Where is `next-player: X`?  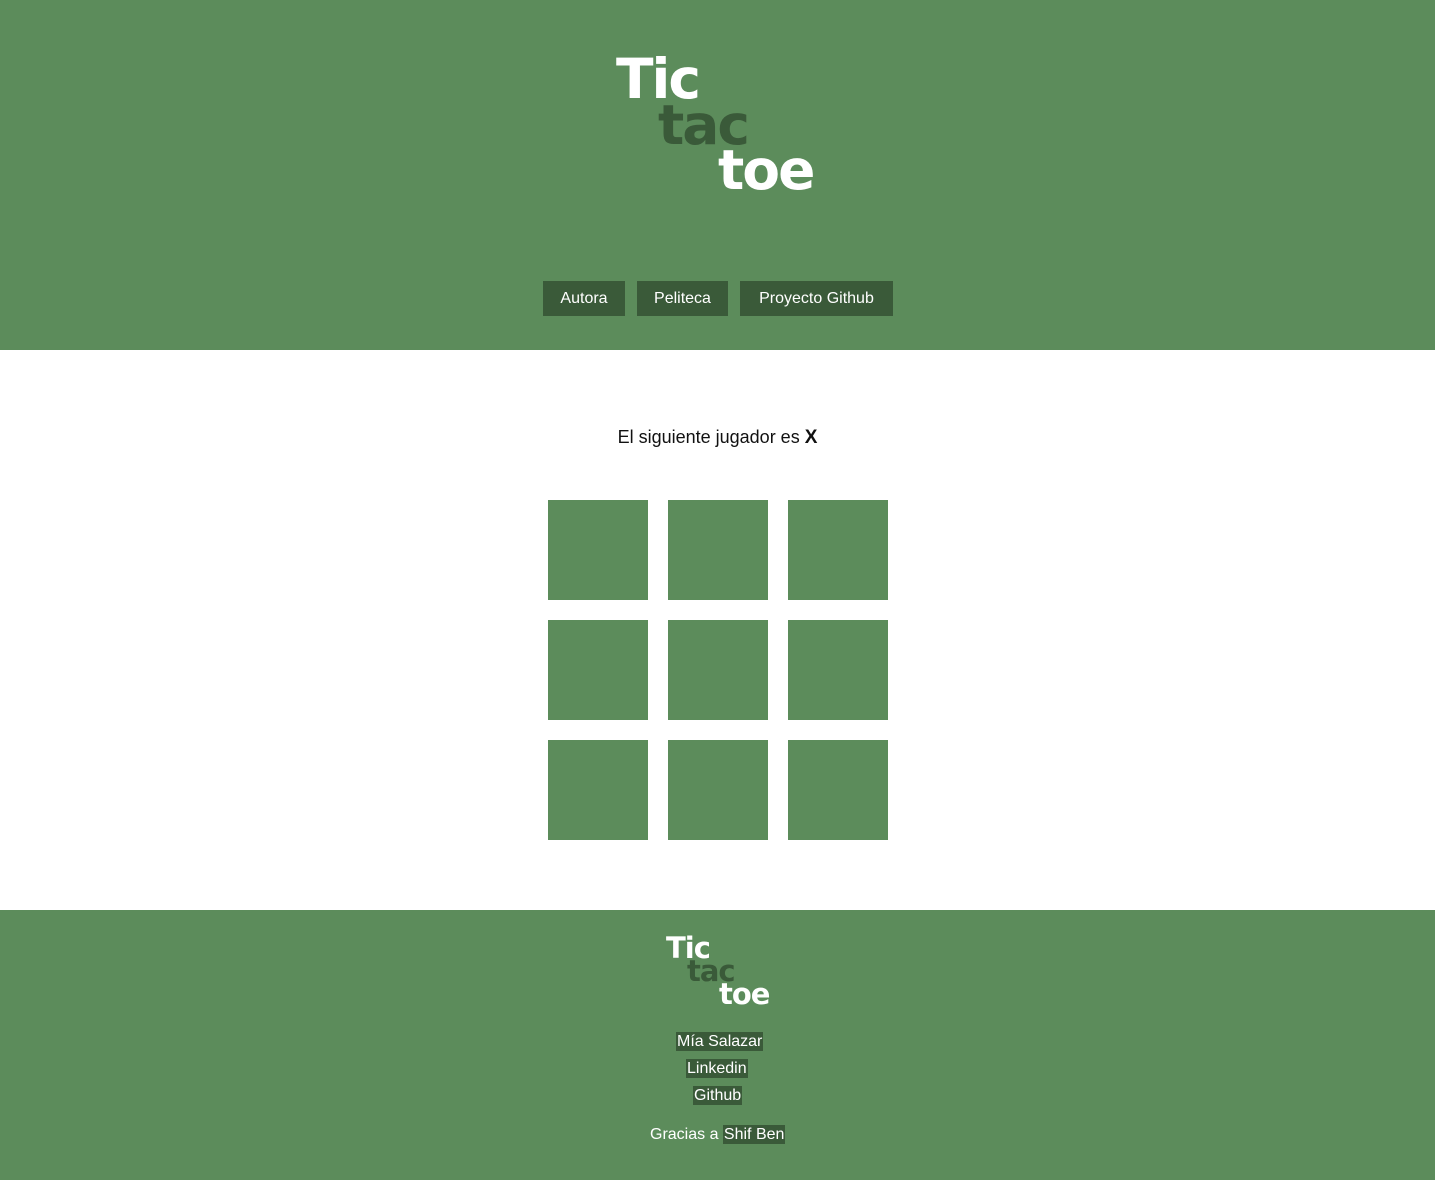
next-player: X is located at coordinates (811, 437).